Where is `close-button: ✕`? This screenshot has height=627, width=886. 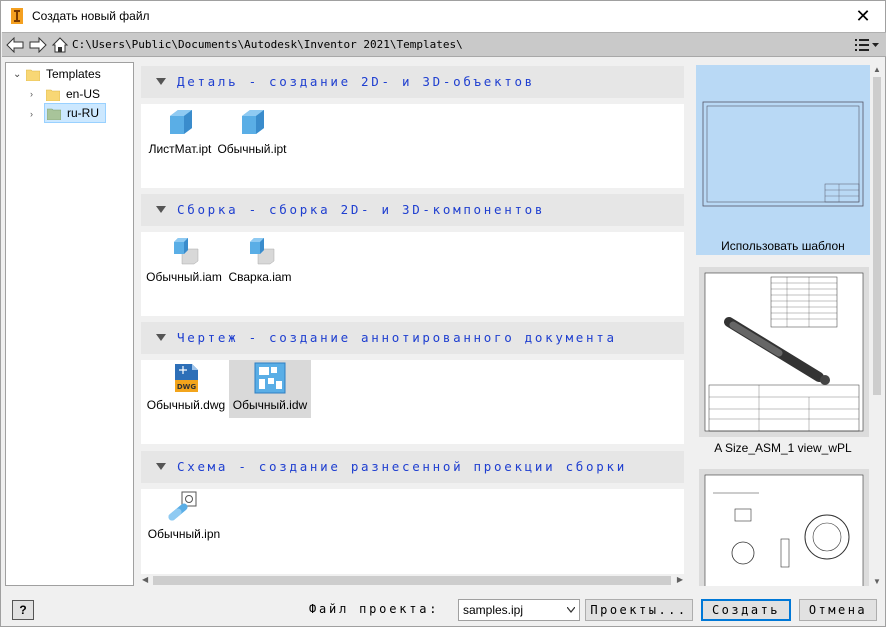
close-button: ✕ is located at coordinates (863, 16).